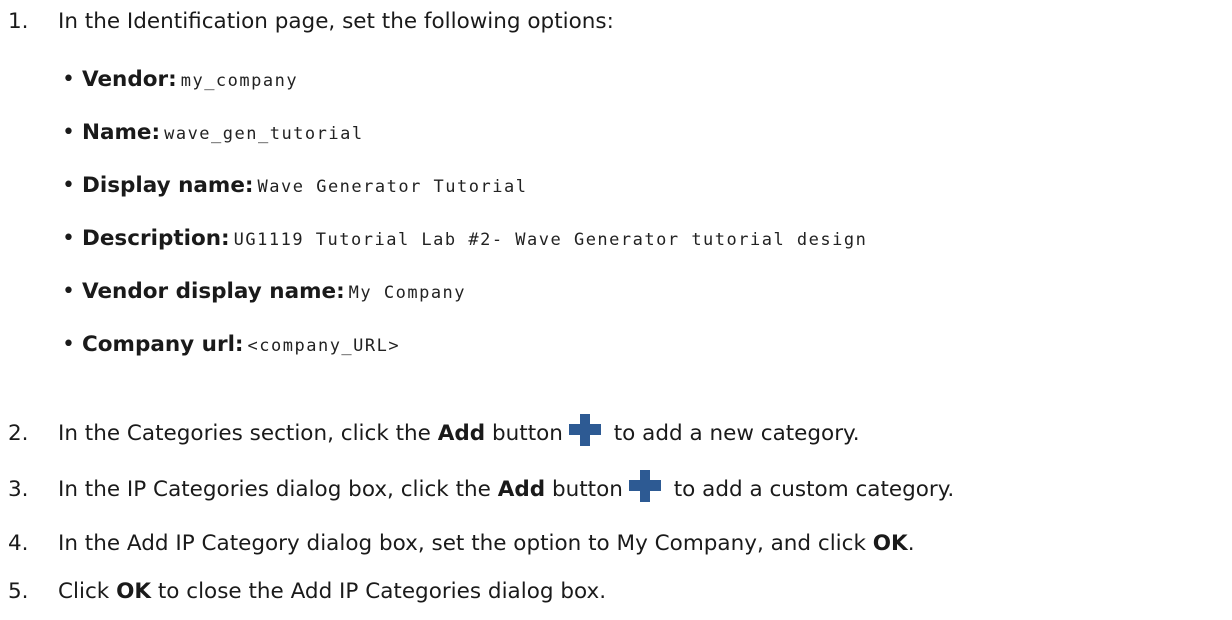  I want to click on step-text-pre: Click, so click(87, 591).